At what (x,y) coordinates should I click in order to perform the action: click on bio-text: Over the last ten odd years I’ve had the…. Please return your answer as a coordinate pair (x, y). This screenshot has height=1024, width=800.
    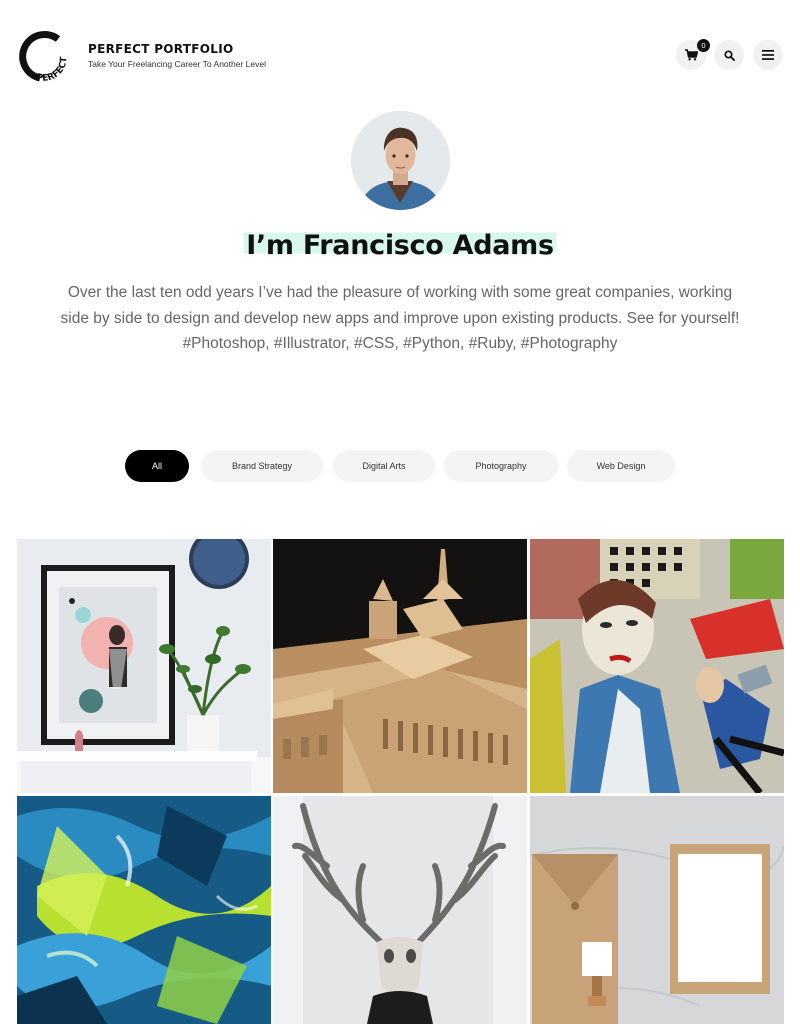
    Looking at the image, I should click on (400, 305).